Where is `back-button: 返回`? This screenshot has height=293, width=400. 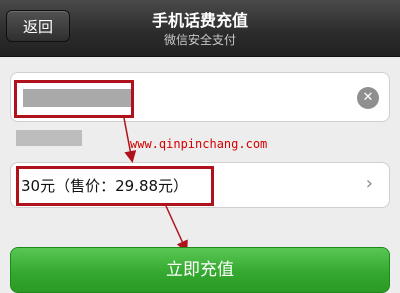
back-button: 返回 is located at coordinates (38, 26).